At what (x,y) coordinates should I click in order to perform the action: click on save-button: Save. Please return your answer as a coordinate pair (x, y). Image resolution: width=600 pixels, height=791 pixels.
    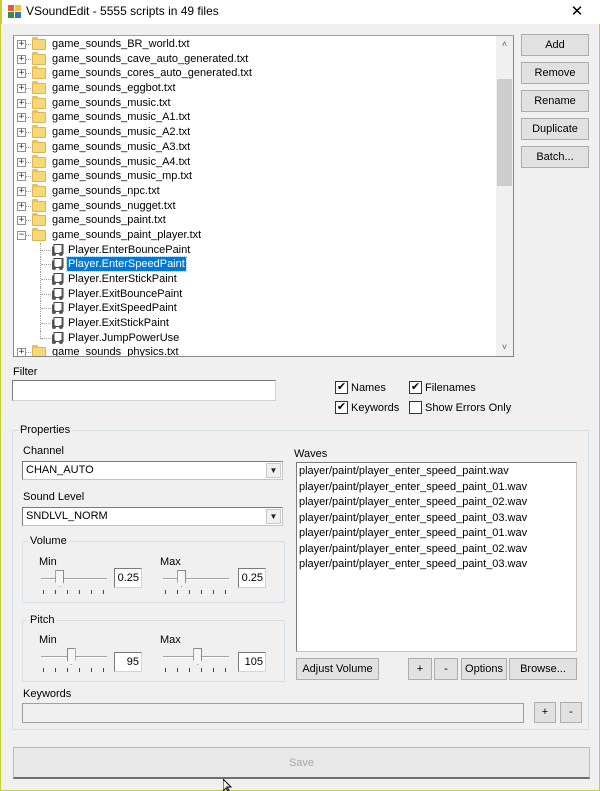
    Looking at the image, I should click on (301, 763).